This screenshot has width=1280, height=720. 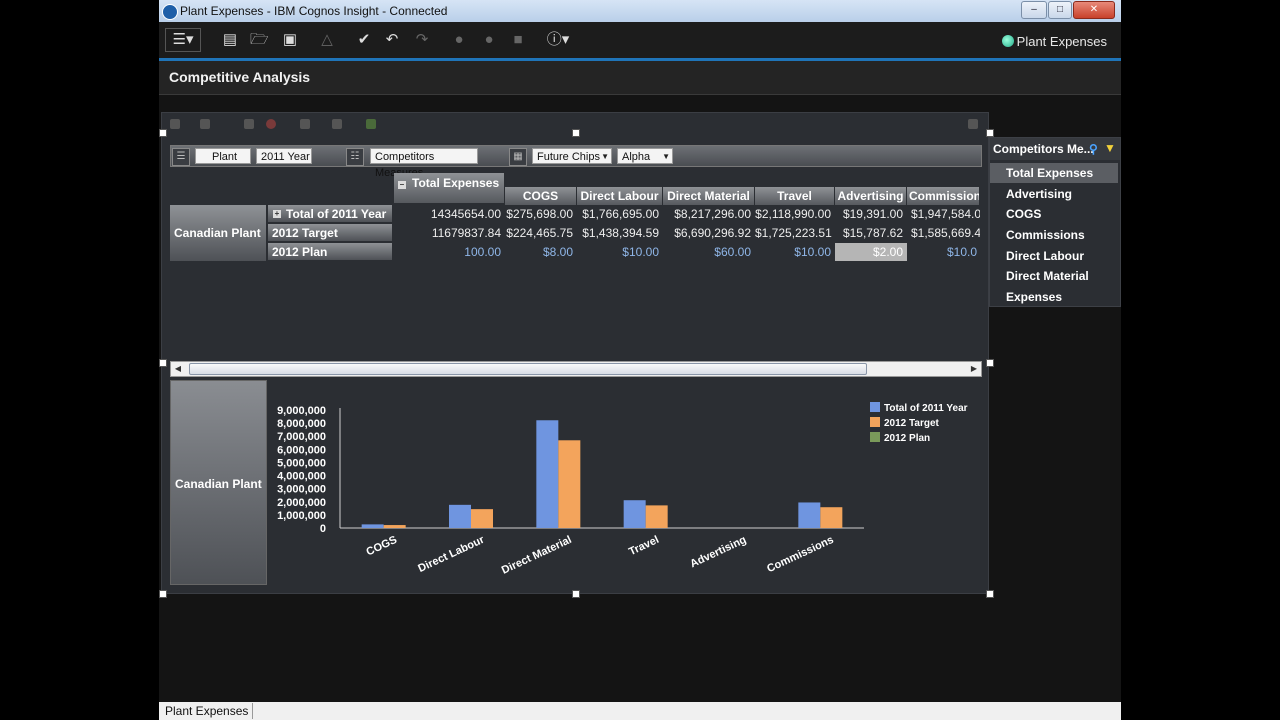 What do you see at coordinates (943, 233) in the screenshot?
I see `grid-cell: $1,585,669.4` at bounding box center [943, 233].